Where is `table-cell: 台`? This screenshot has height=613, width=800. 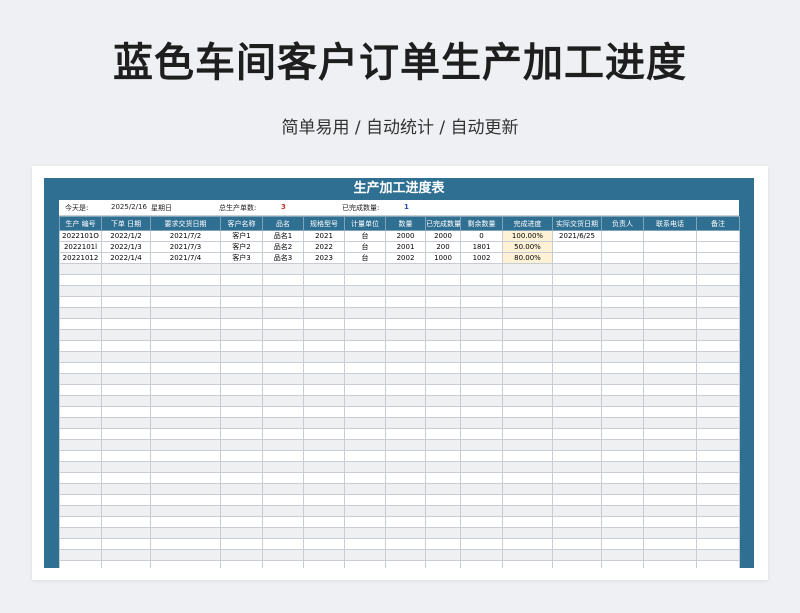
table-cell: 台 is located at coordinates (365, 236).